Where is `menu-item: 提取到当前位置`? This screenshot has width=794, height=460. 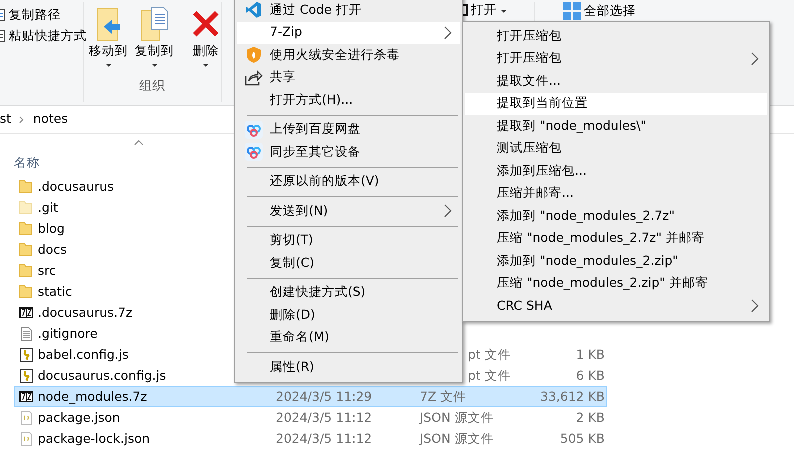 menu-item: 提取到当前位置 is located at coordinates (616, 103).